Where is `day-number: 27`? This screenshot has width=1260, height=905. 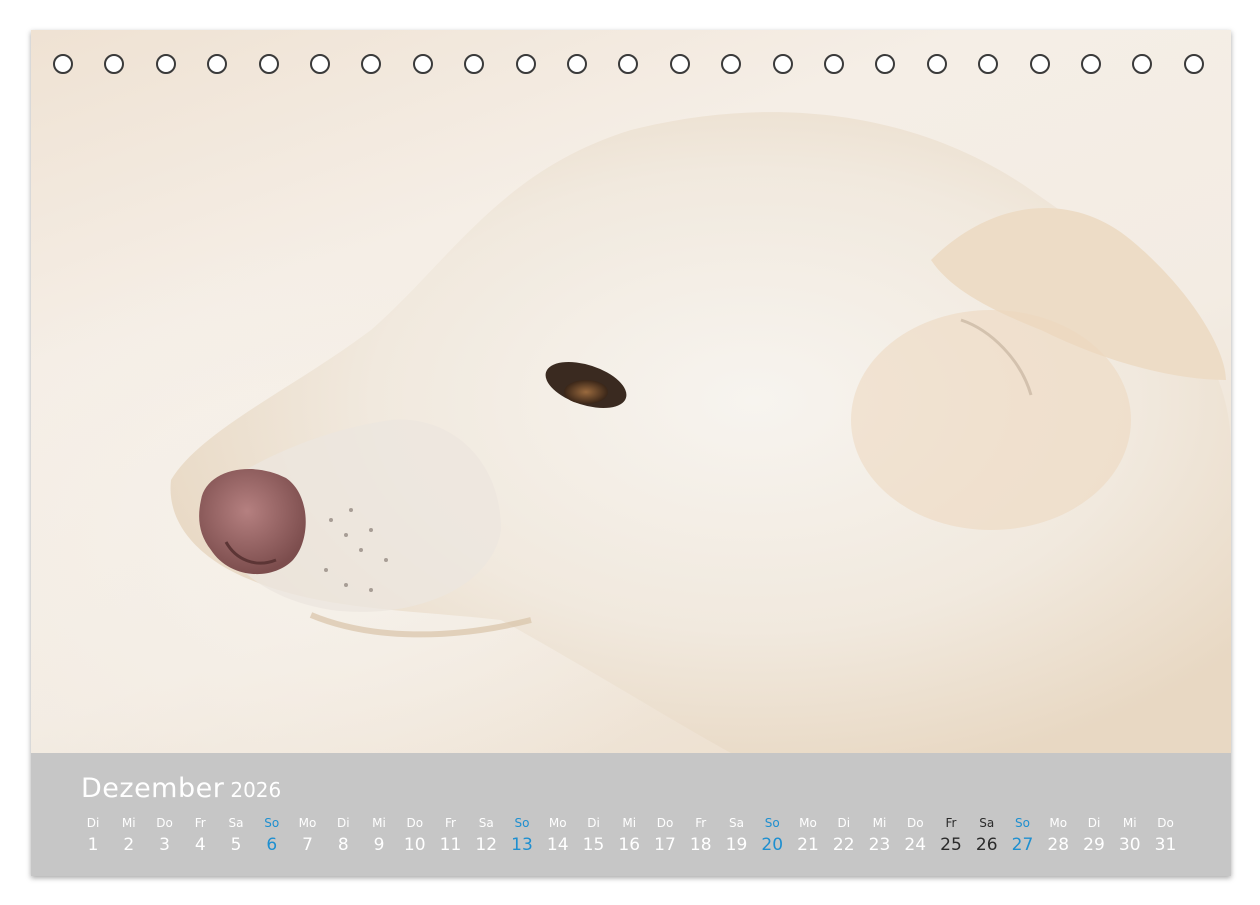 day-number: 27 is located at coordinates (1022, 845).